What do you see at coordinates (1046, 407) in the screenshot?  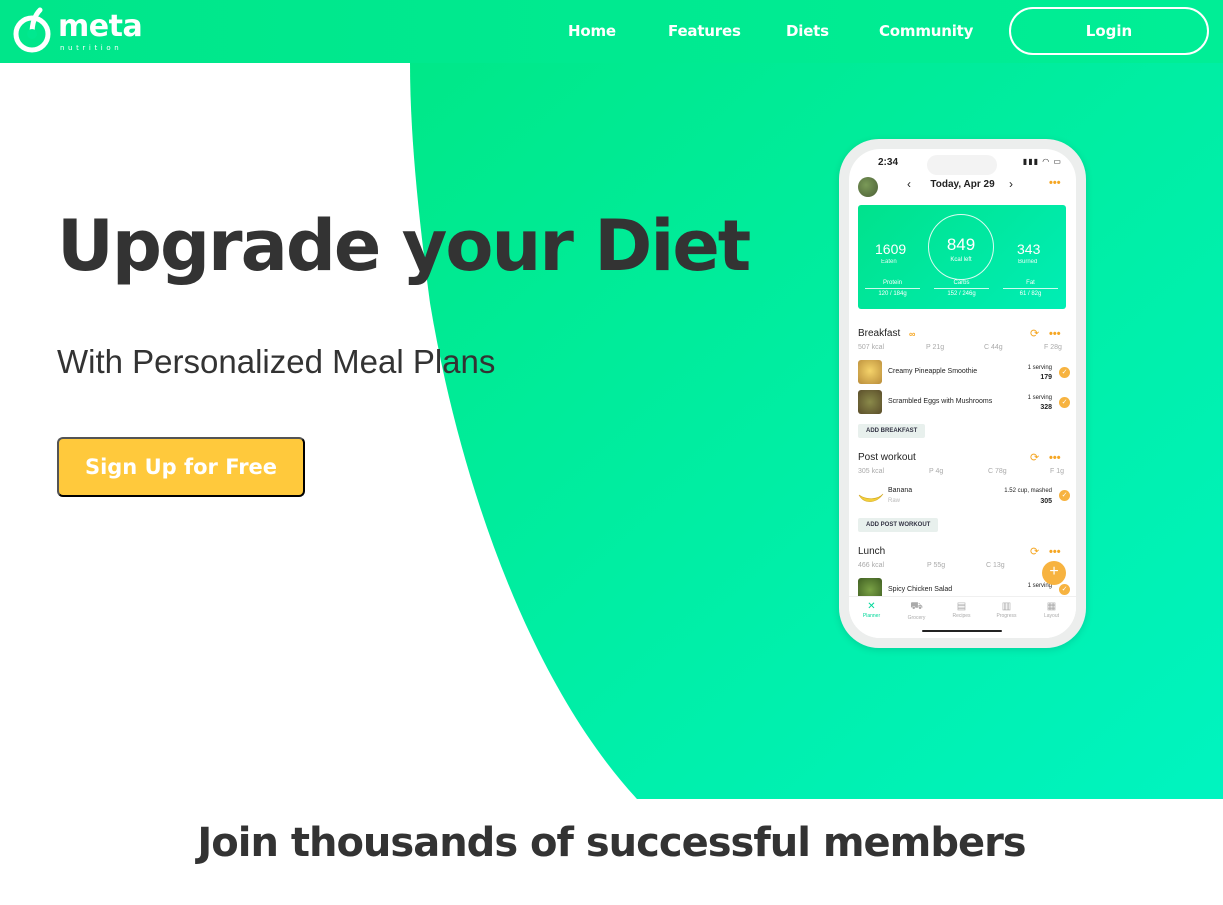 I see `food-kcal: 328` at bounding box center [1046, 407].